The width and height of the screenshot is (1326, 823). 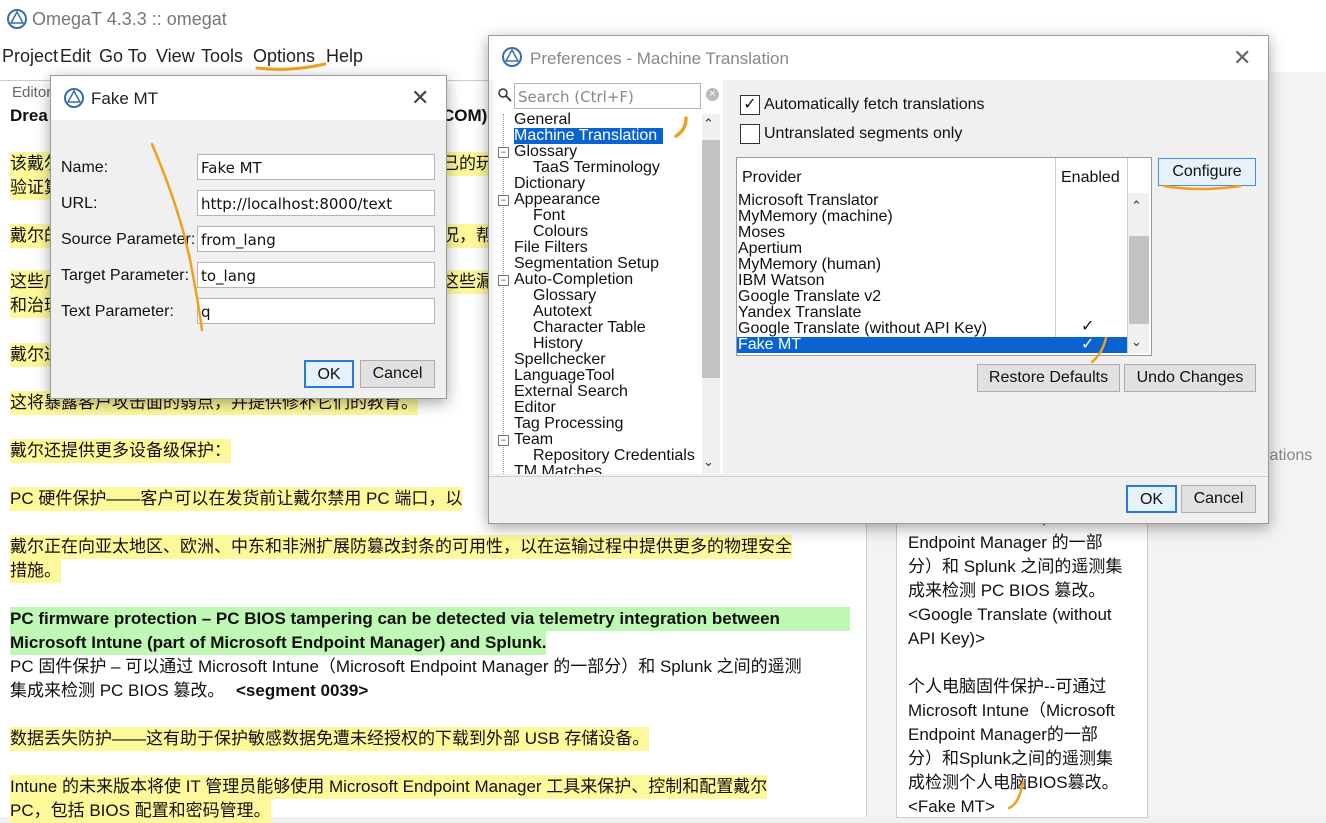 I want to click on tree-item-glossary-sub: Glossary, so click(x=564, y=296).